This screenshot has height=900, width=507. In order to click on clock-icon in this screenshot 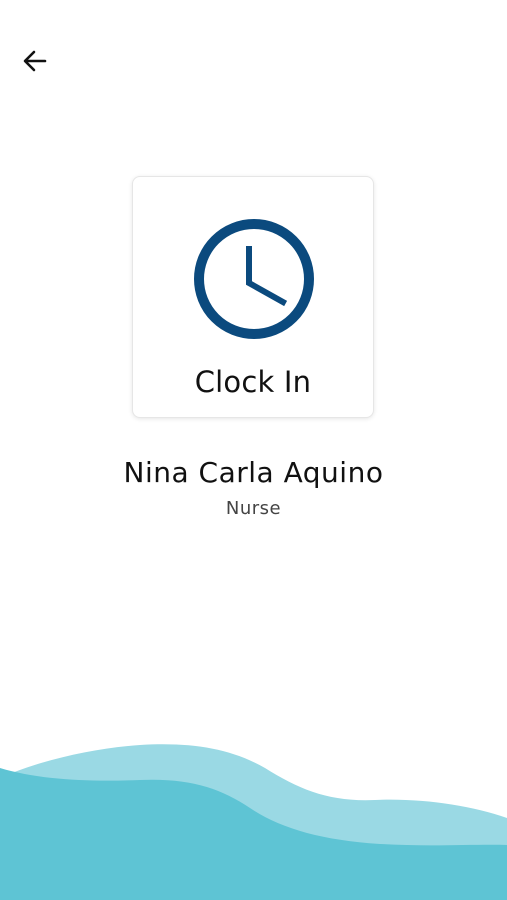, I will do `click(254, 279)`.